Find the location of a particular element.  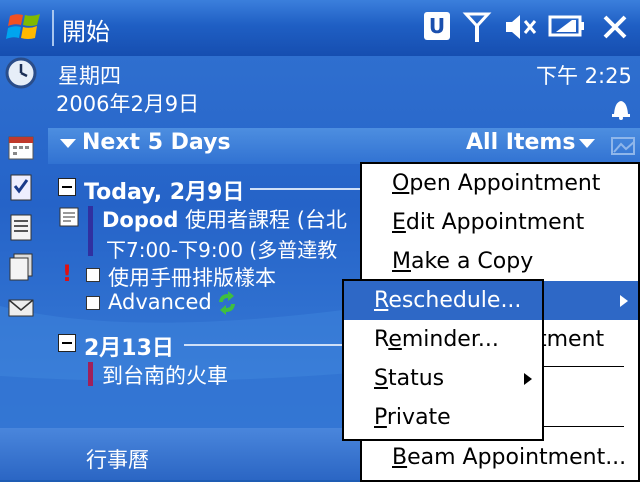

menu-open-appointment: Open Appointment is located at coordinates (500, 183).